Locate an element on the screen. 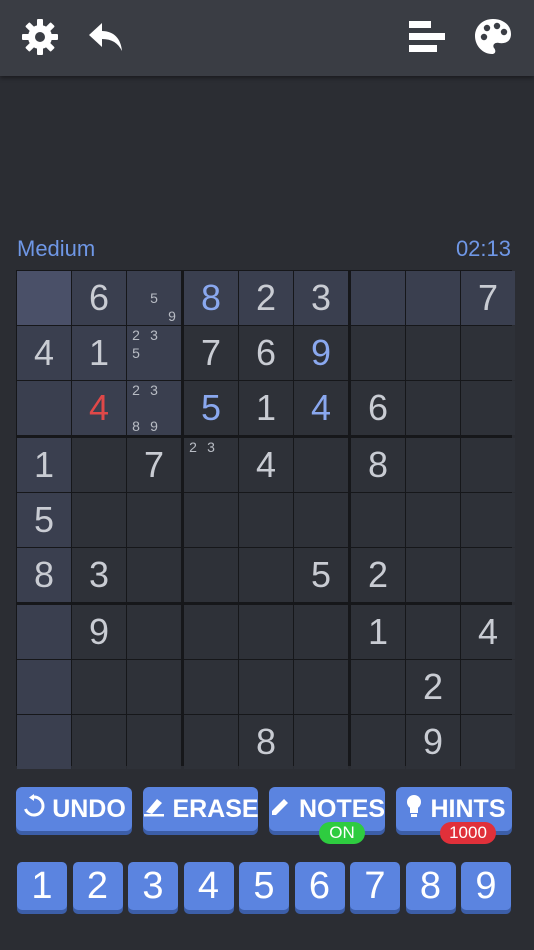 Image resolution: width=534 pixels, height=950 pixels. number-button-3: 3 is located at coordinates (153, 886).